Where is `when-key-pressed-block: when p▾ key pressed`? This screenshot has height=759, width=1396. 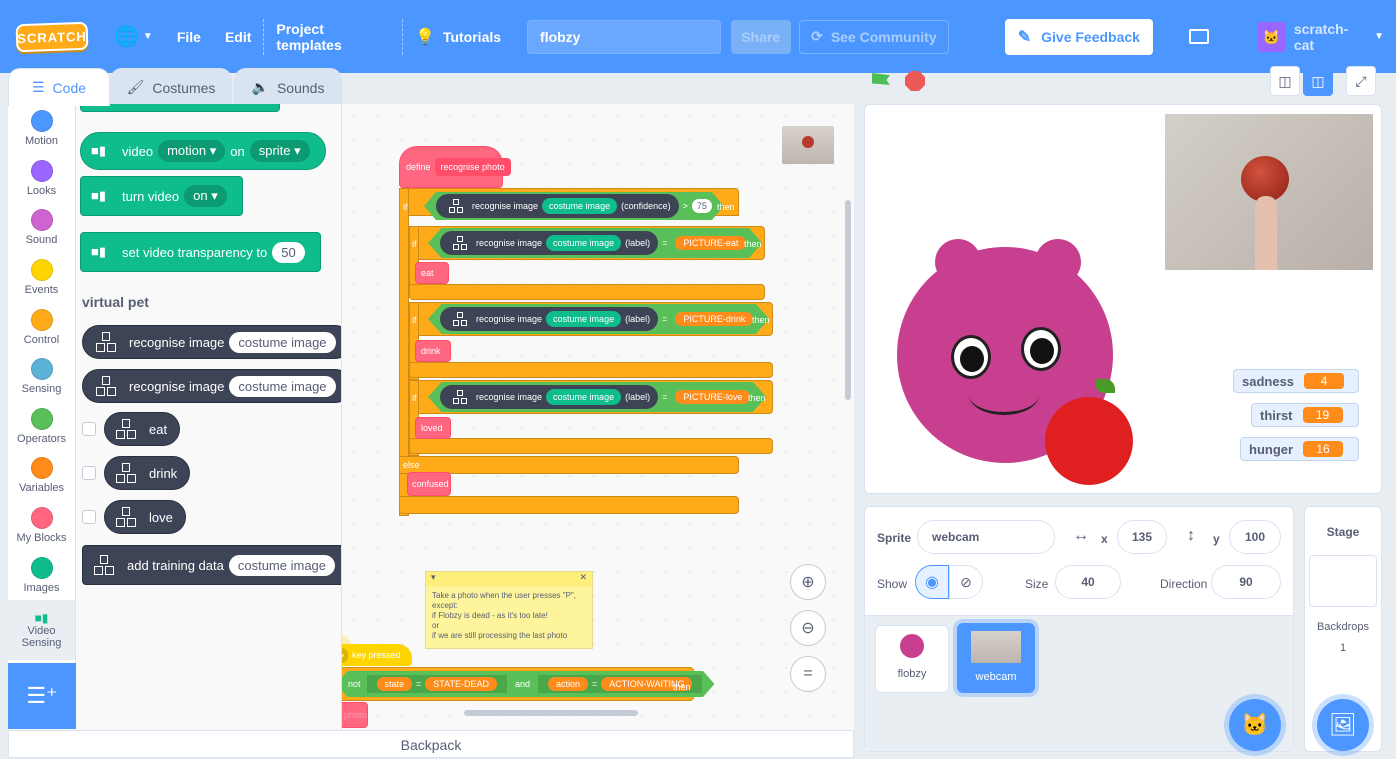 when-key-pressed-block: when p▾ key pressed is located at coordinates (377, 655).